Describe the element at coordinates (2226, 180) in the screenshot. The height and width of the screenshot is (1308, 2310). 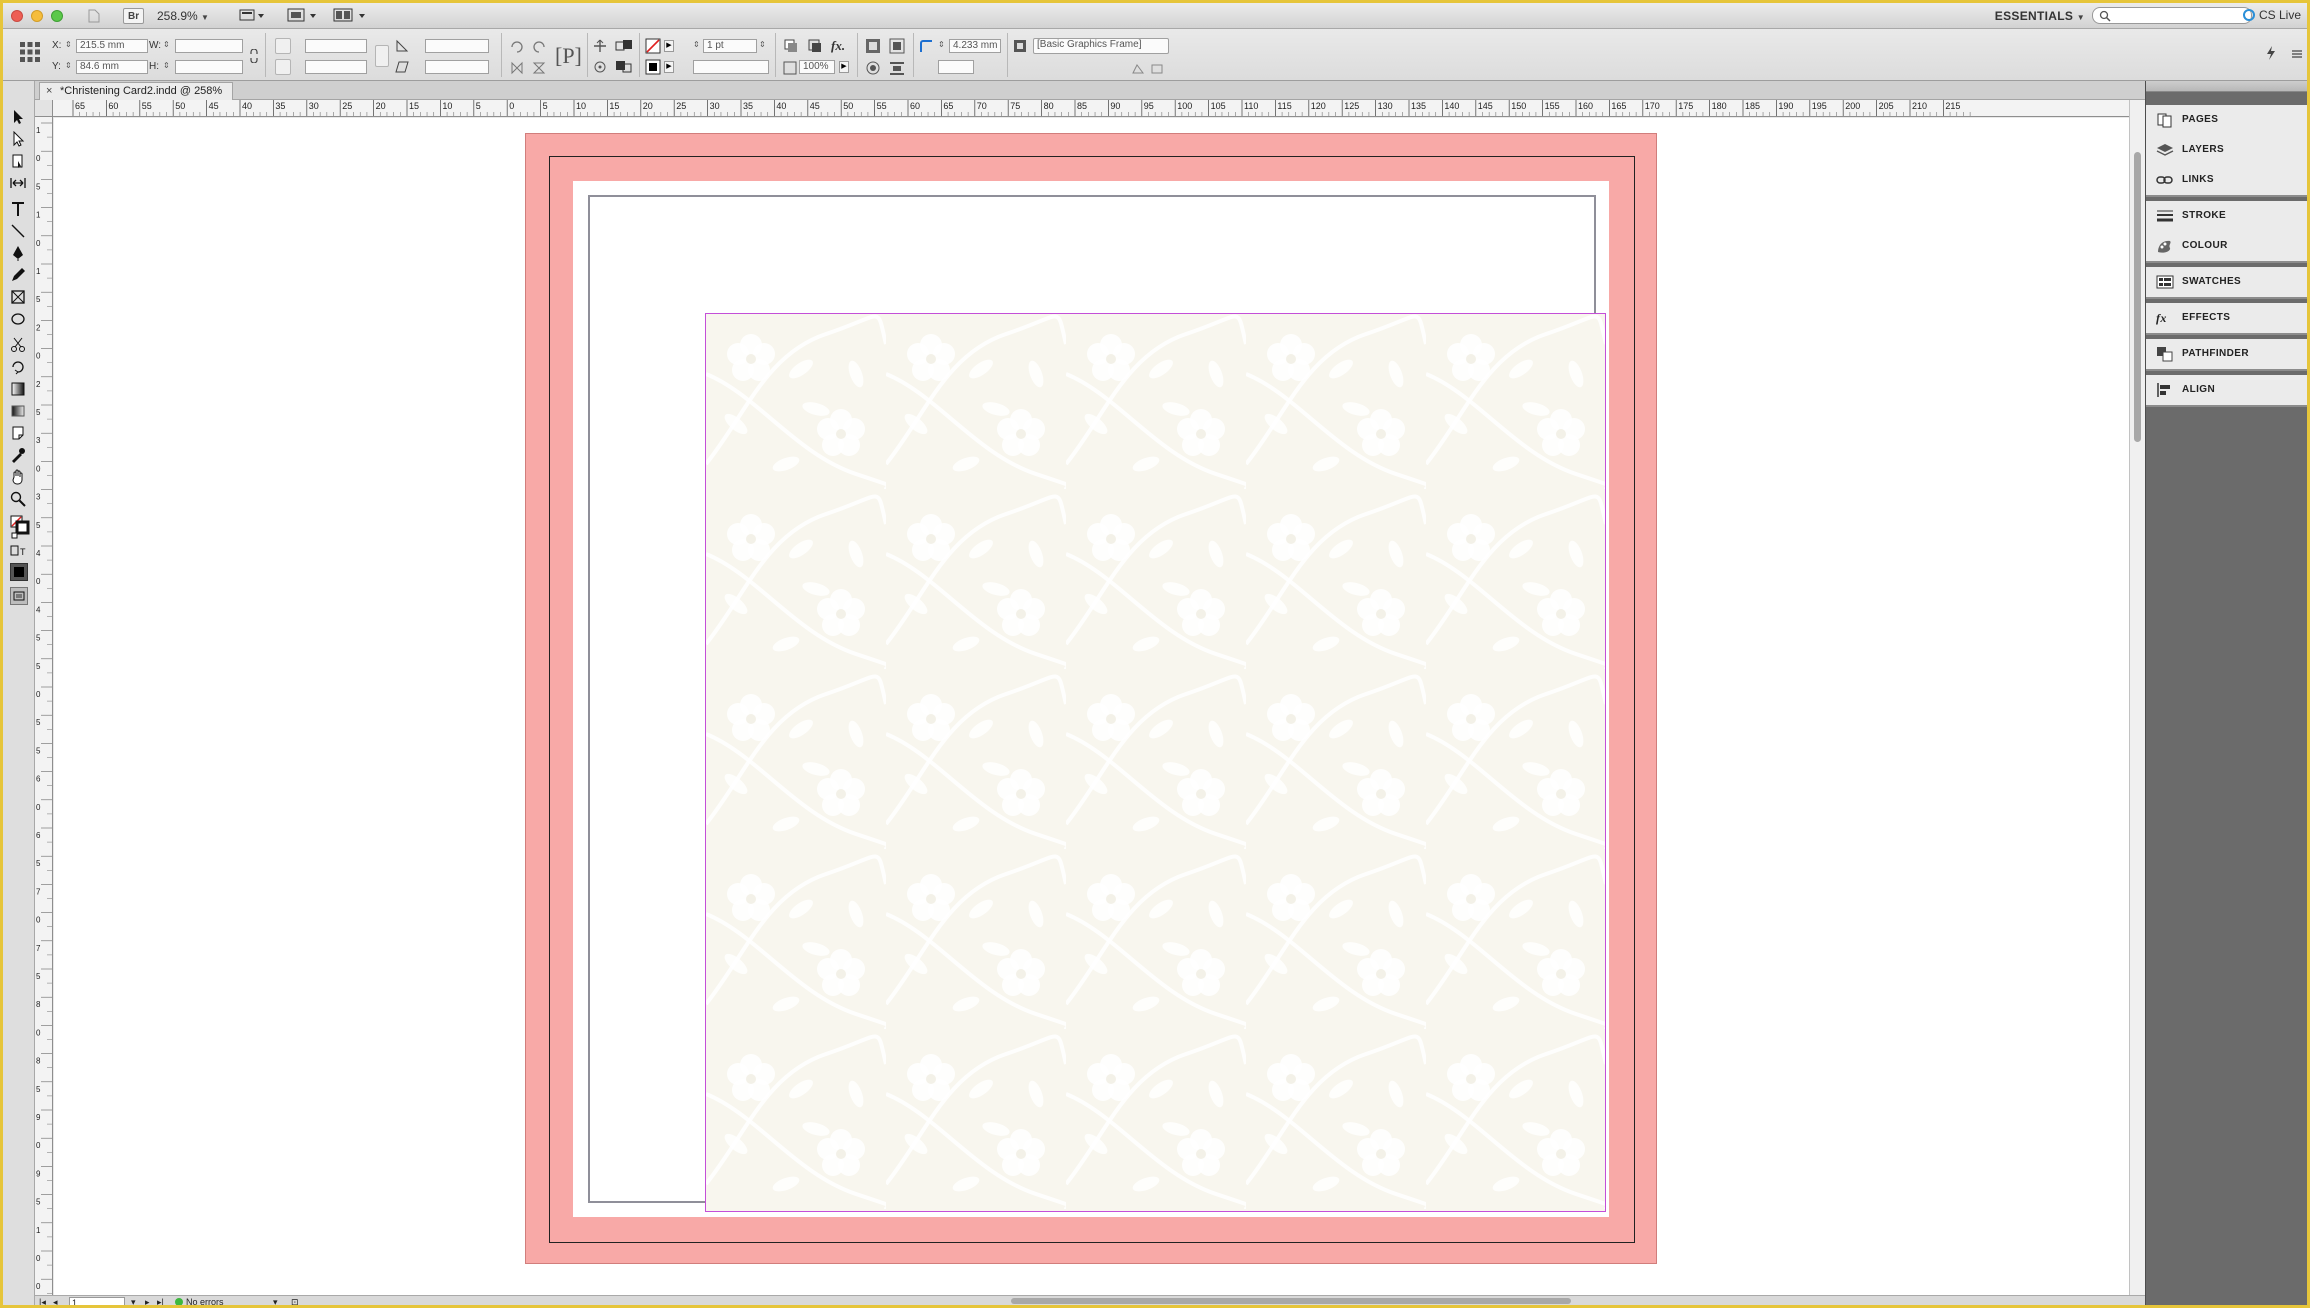
I see `links-panel-tab: LINKS` at that location.